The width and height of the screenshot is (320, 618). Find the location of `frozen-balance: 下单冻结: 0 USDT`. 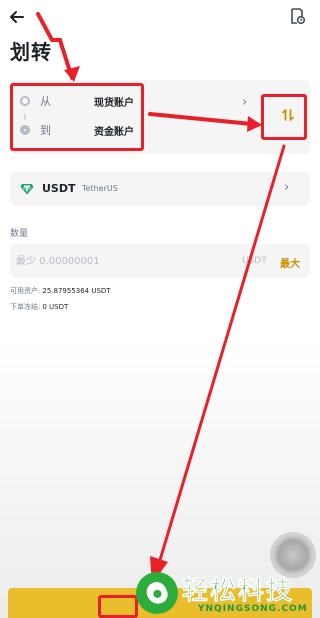

frozen-balance: 下单冻结: 0 USDT is located at coordinates (39, 307).